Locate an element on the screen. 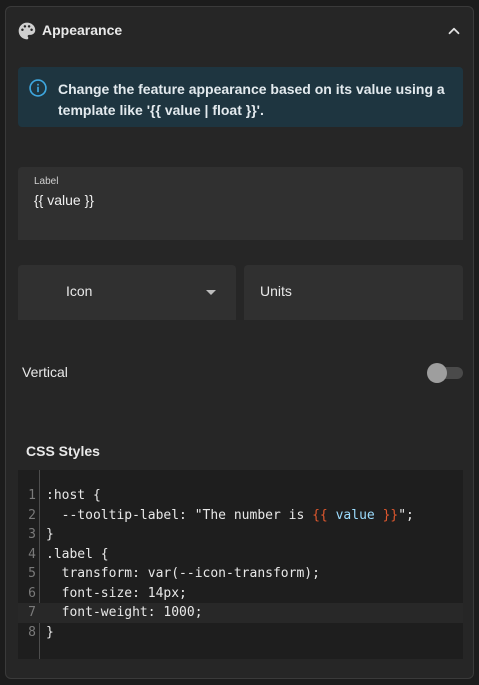  dropdown-arrow-icon is located at coordinates (211, 292).